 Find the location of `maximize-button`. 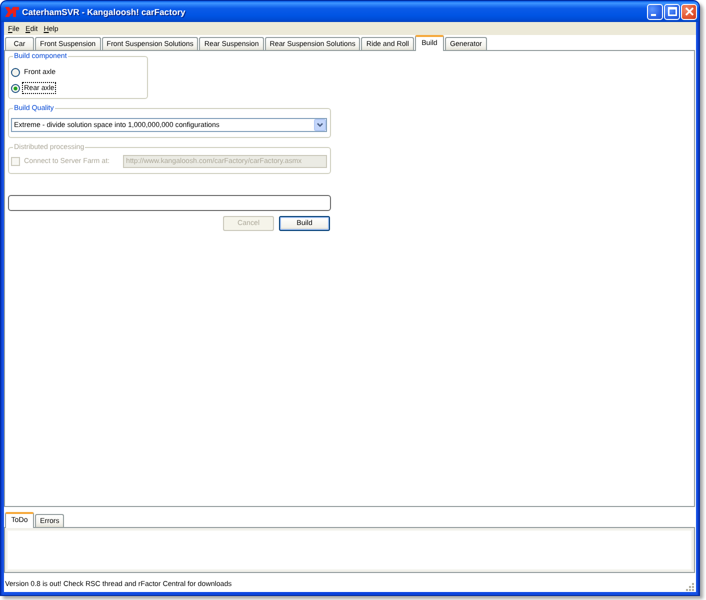

maximize-button is located at coordinates (672, 12).